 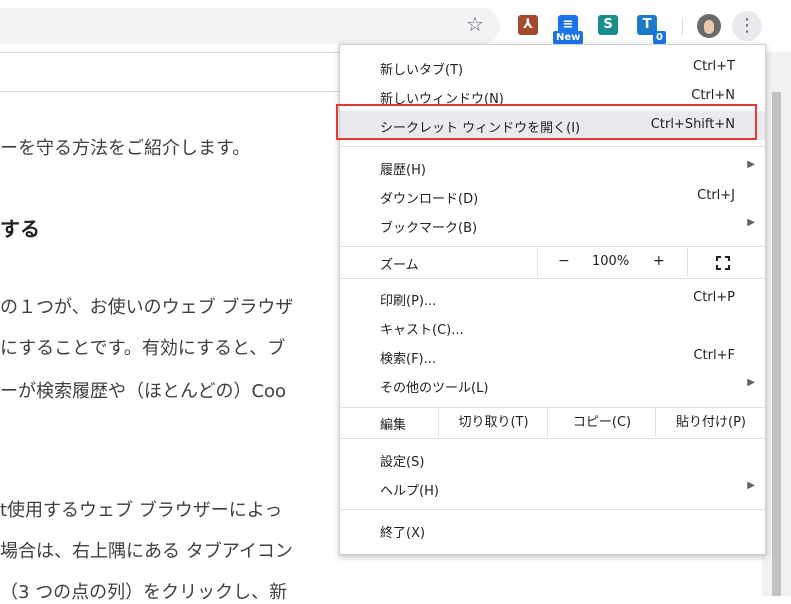 What do you see at coordinates (608, 25) in the screenshot?
I see `s-extension-icon: S` at bounding box center [608, 25].